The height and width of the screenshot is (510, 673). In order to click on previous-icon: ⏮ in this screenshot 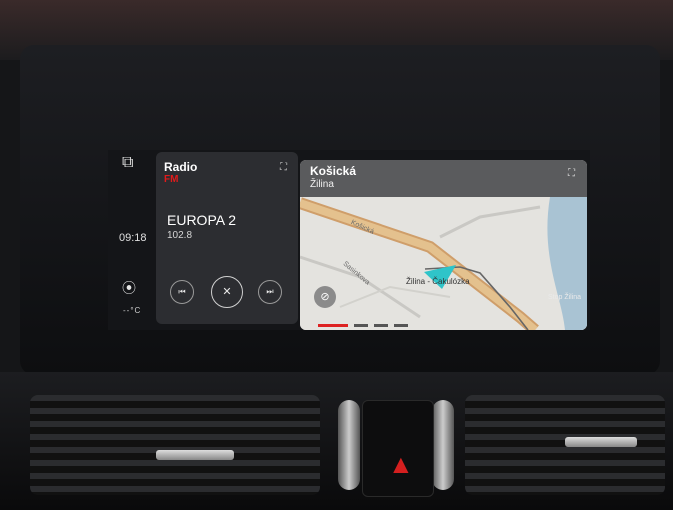, I will do `click(182, 291)`.